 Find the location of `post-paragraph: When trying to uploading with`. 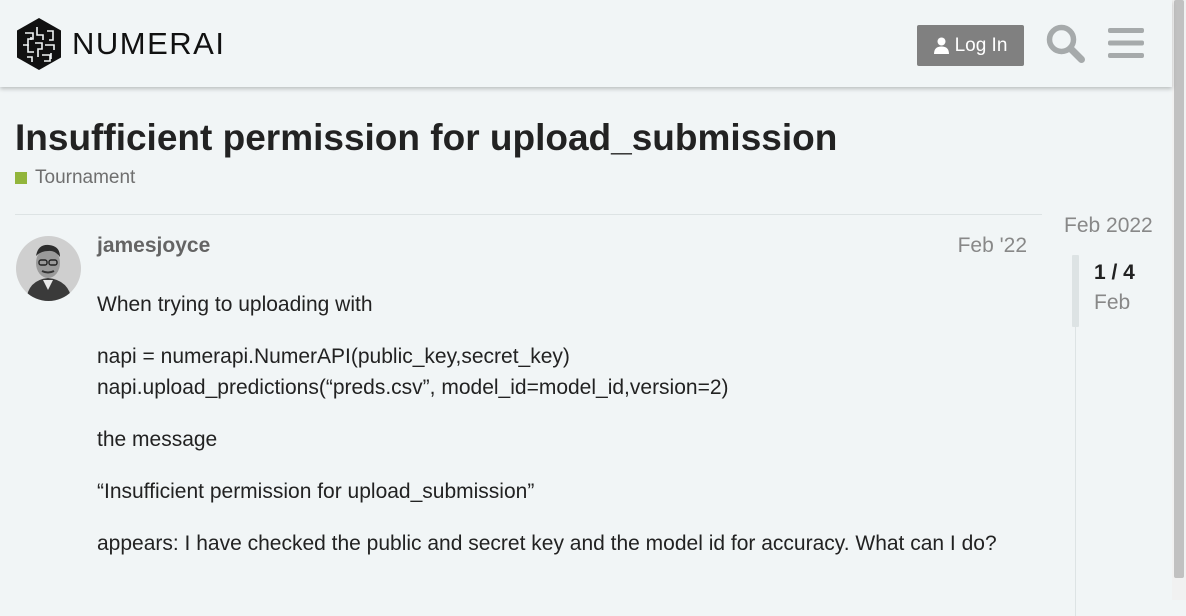

post-paragraph: When trying to uploading with is located at coordinates (235, 304).